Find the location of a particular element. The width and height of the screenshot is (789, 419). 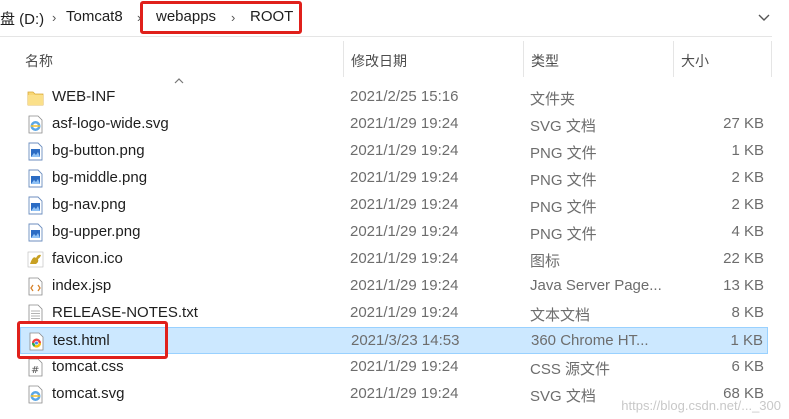

file-name: RELEASE-NOTES.txt is located at coordinates (125, 312).